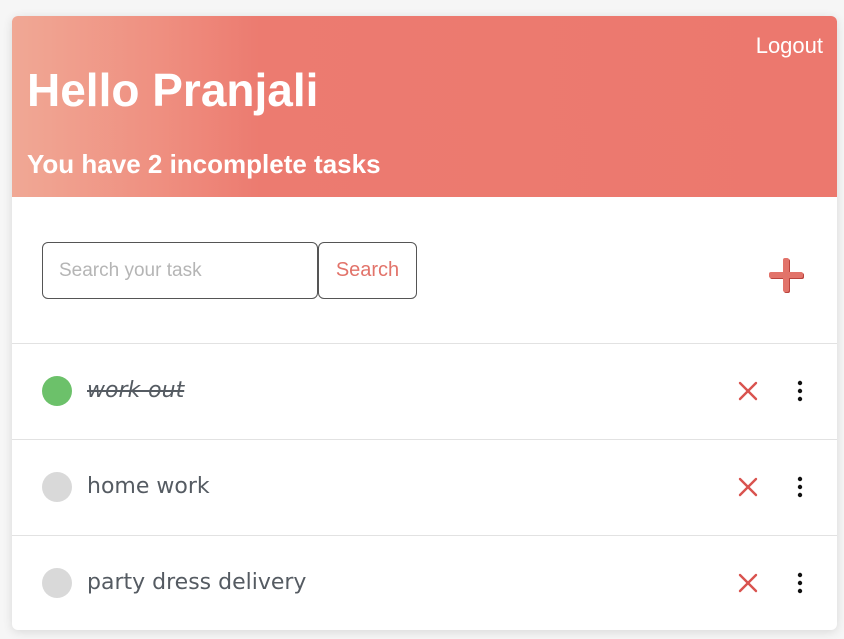  I want to click on add-task-button, so click(786, 275).